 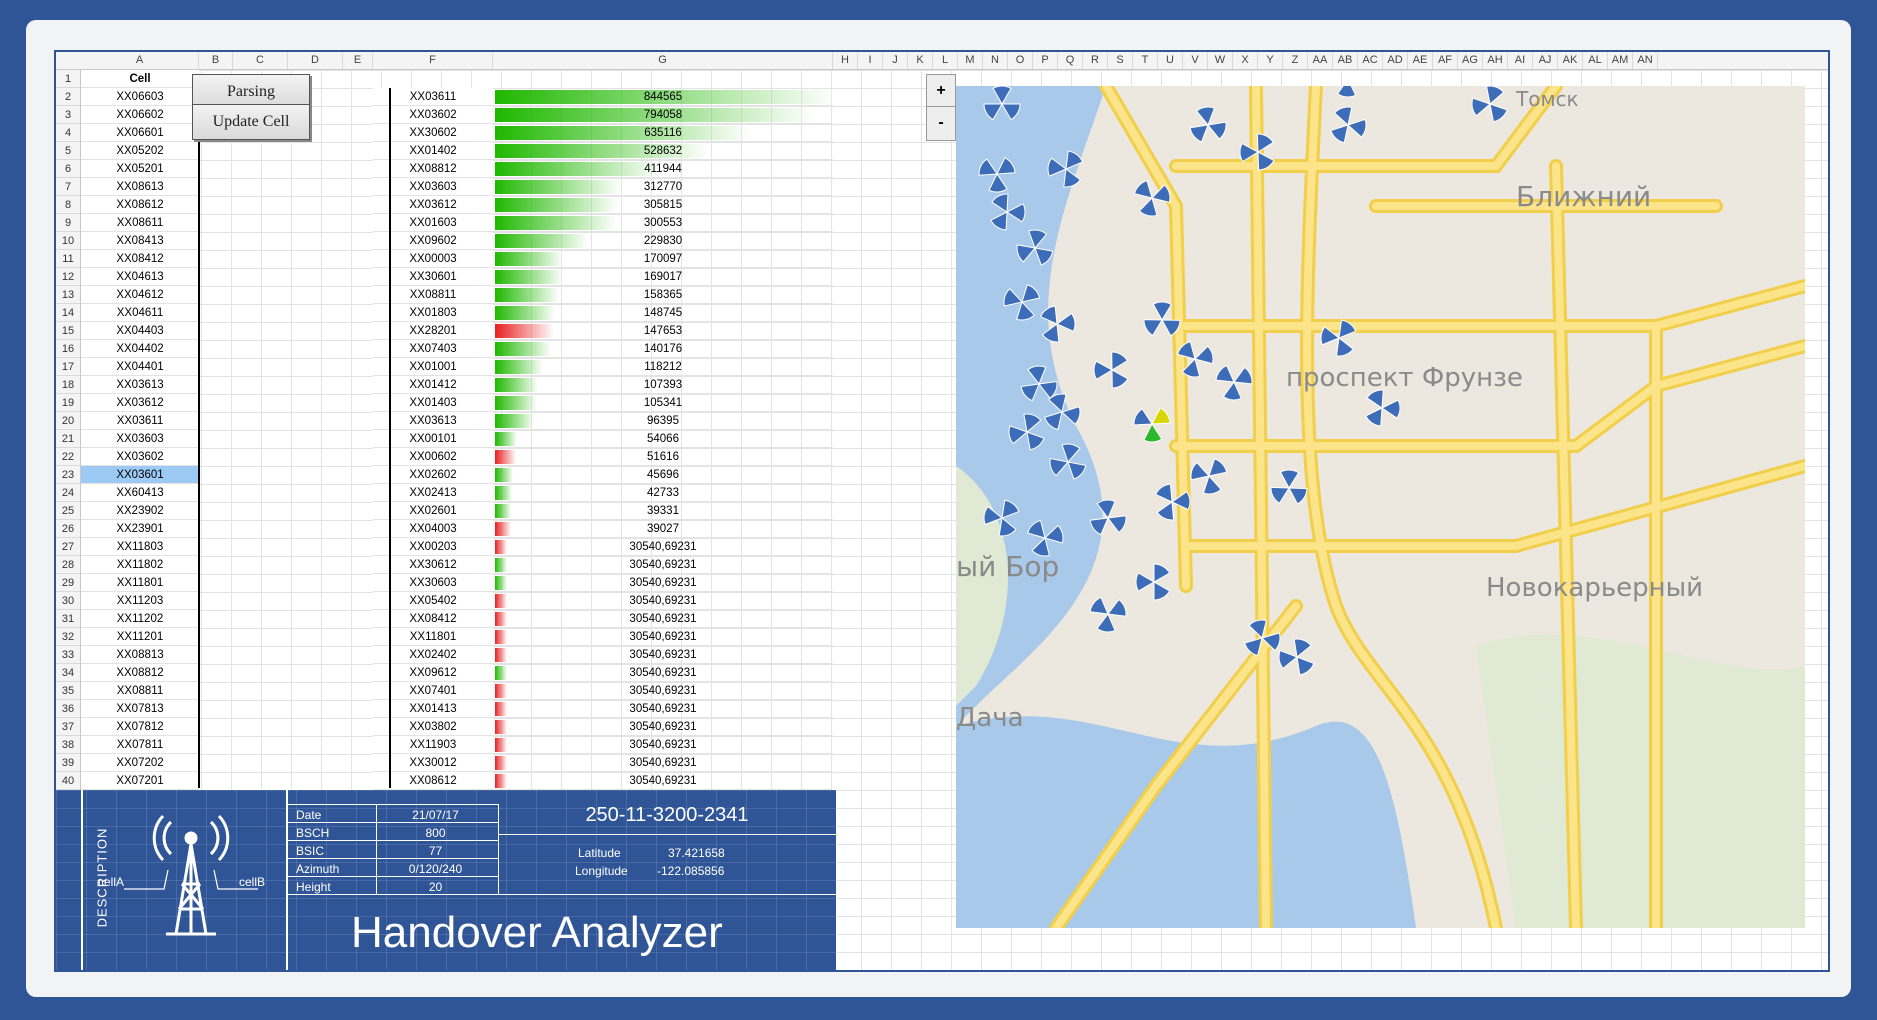 I want to click on column-header: M, so click(x=970, y=60).